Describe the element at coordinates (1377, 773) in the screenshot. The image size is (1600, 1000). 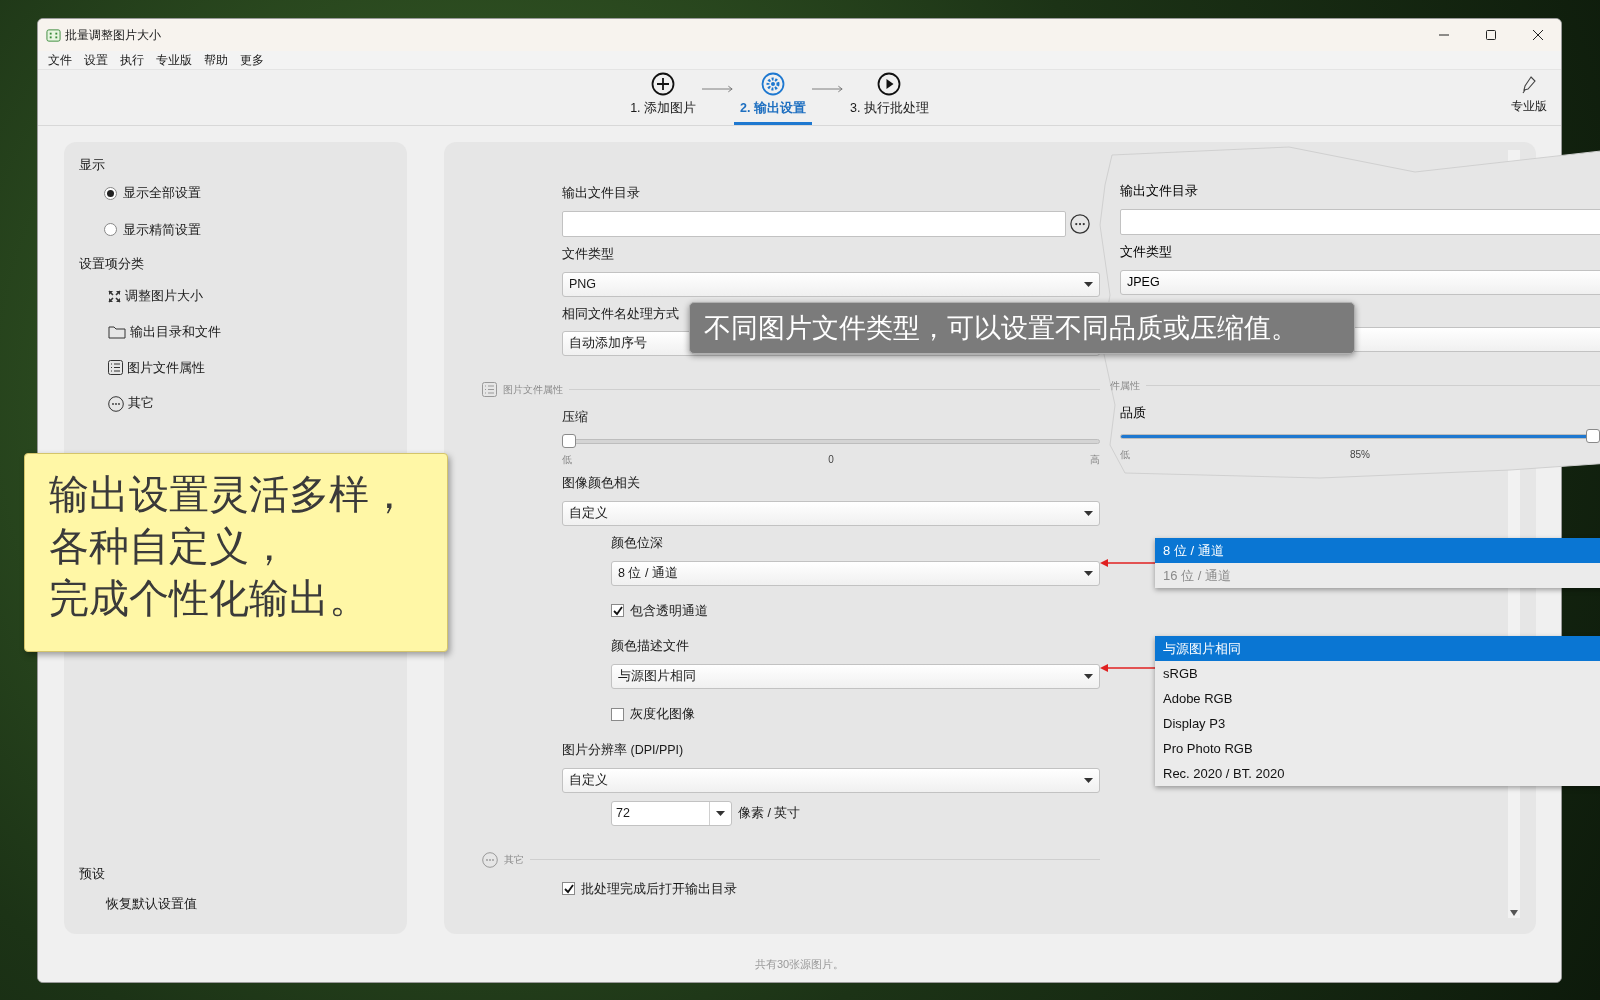
I see `dropdown-option: Rec. 2020 / BT. 2020` at that location.